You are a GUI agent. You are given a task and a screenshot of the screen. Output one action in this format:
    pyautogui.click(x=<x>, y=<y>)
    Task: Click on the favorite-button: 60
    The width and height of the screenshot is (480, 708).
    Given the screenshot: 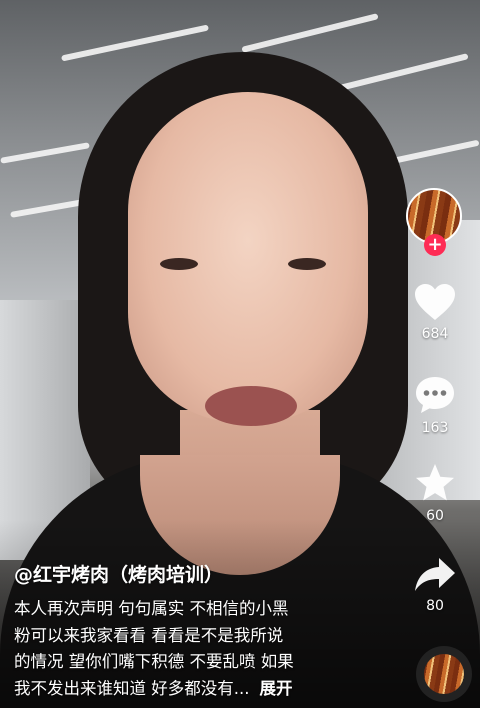 What is the action you would take?
    pyautogui.click(x=435, y=493)
    